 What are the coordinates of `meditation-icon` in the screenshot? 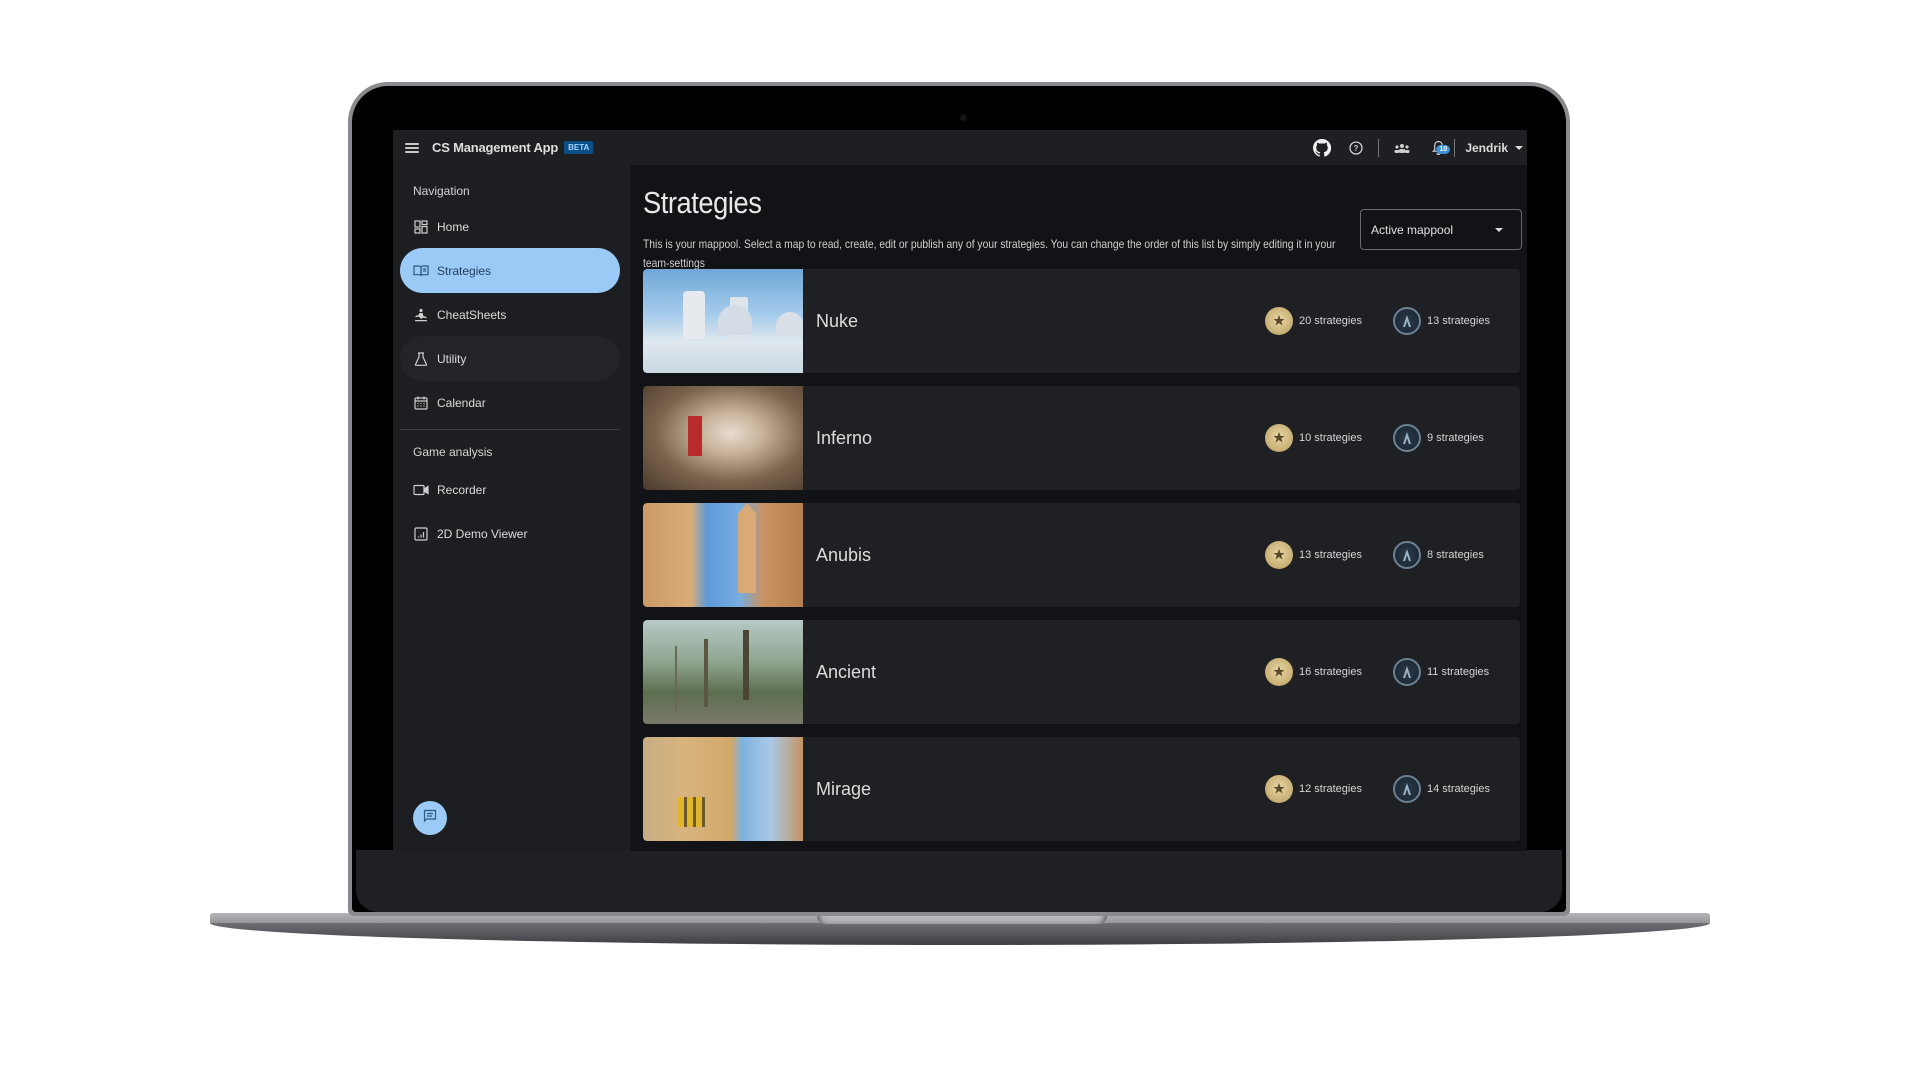 It's located at (421, 315).